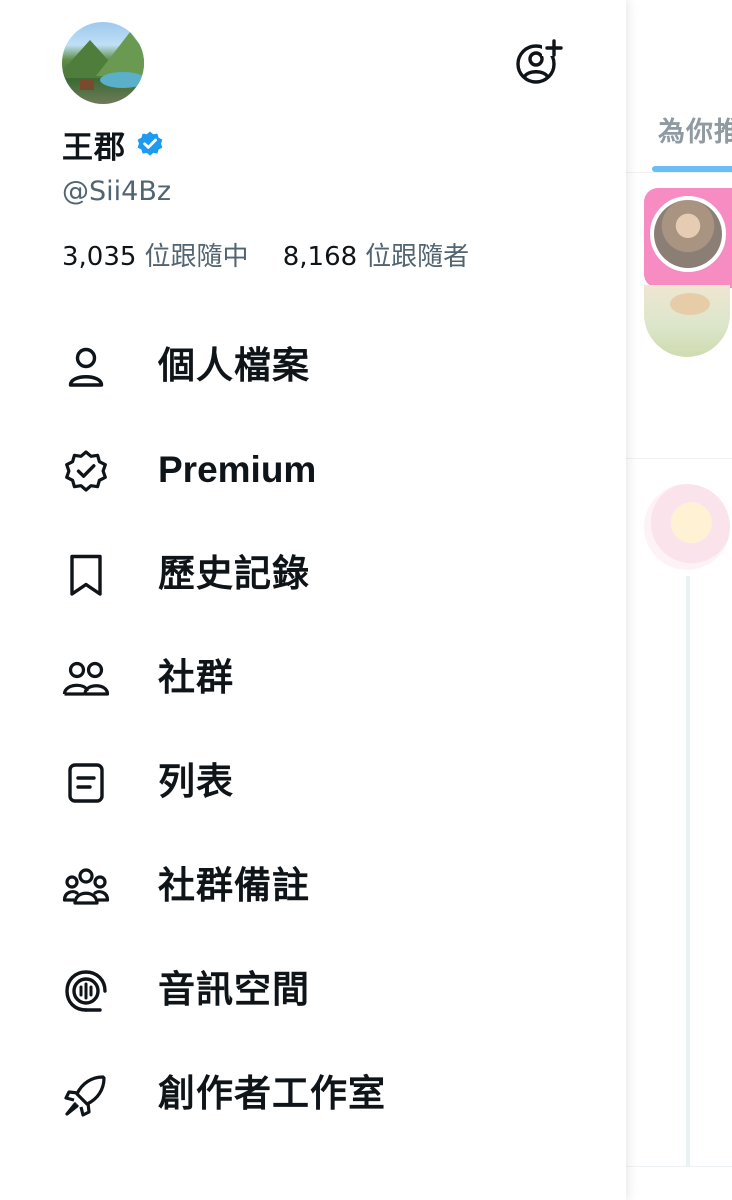 Image resolution: width=732 pixels, height=1200 pixels. What do you see at coordinates (234, 573) in the screenshot?
I see `menu-item-label: 歷史記錄` at bounding box center [234, 573].